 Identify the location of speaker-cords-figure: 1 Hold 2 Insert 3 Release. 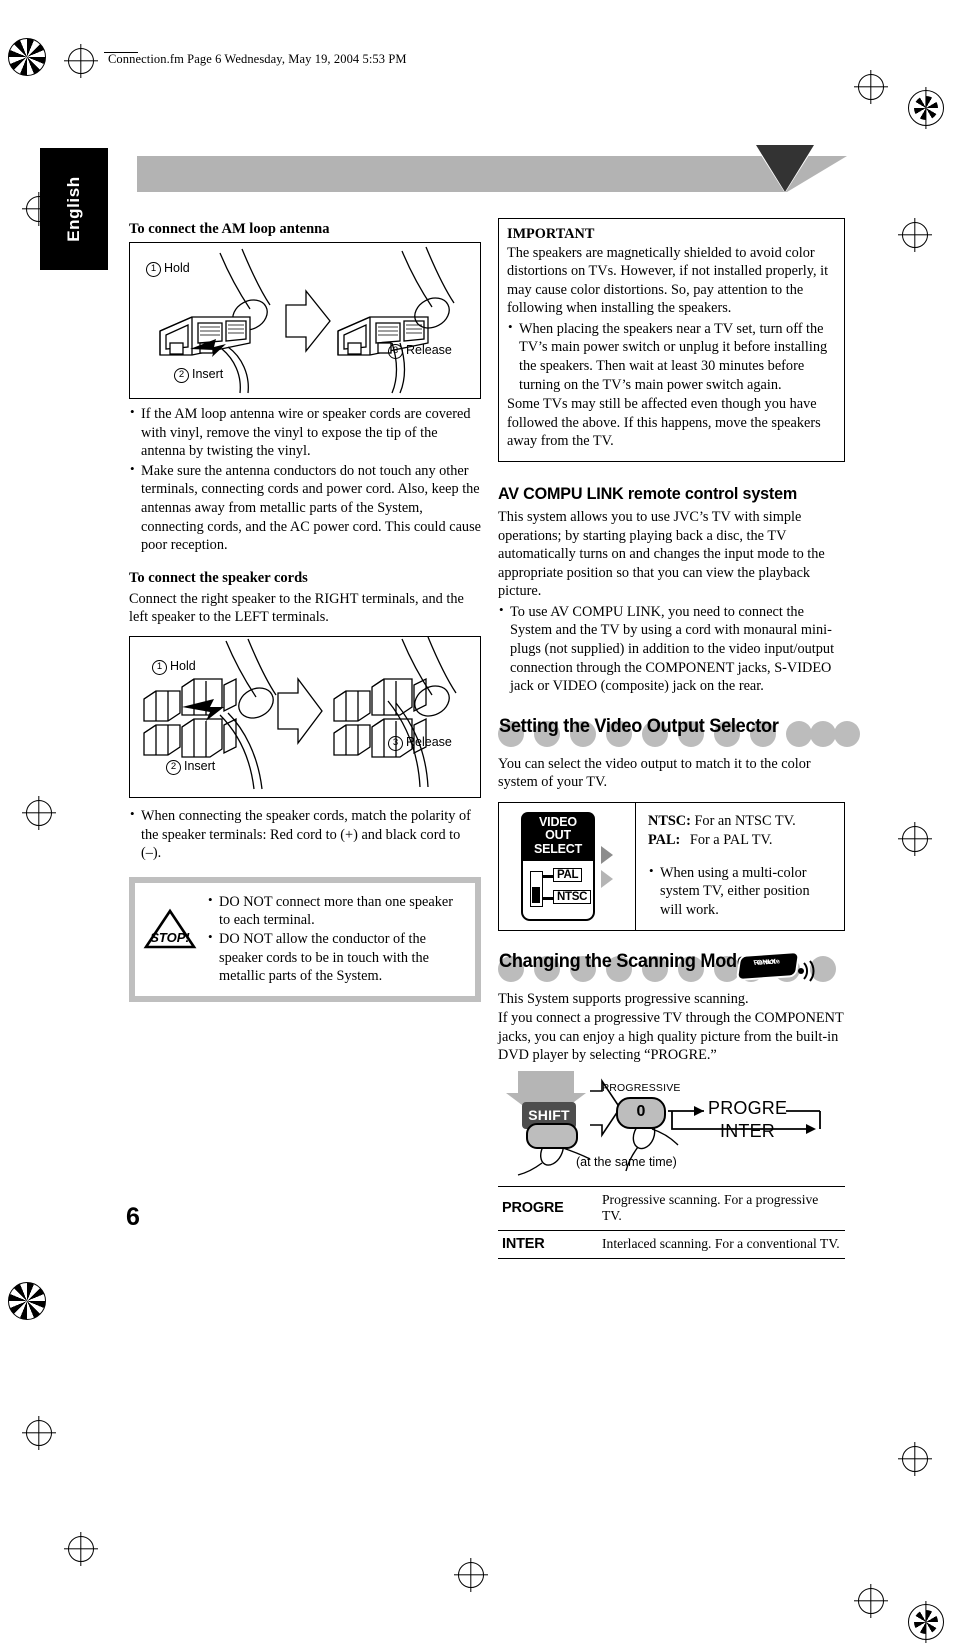
(305, 717).